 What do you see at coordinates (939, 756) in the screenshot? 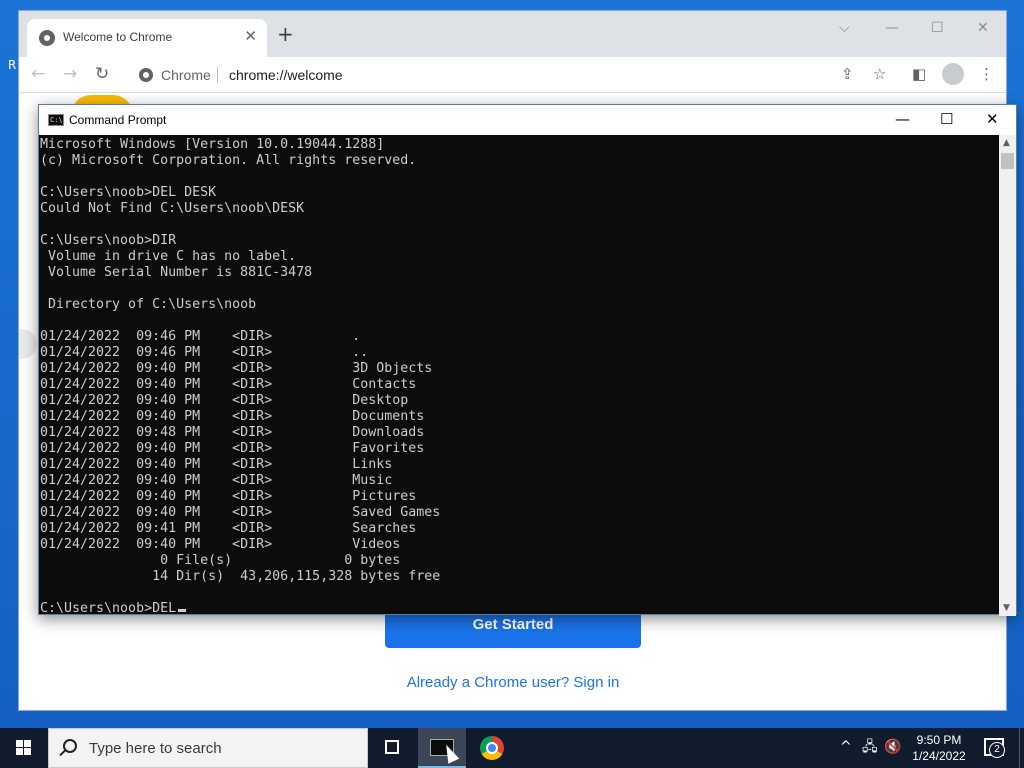
I see `clock-date: 1/24/2022` at bounding box center [939, 756].